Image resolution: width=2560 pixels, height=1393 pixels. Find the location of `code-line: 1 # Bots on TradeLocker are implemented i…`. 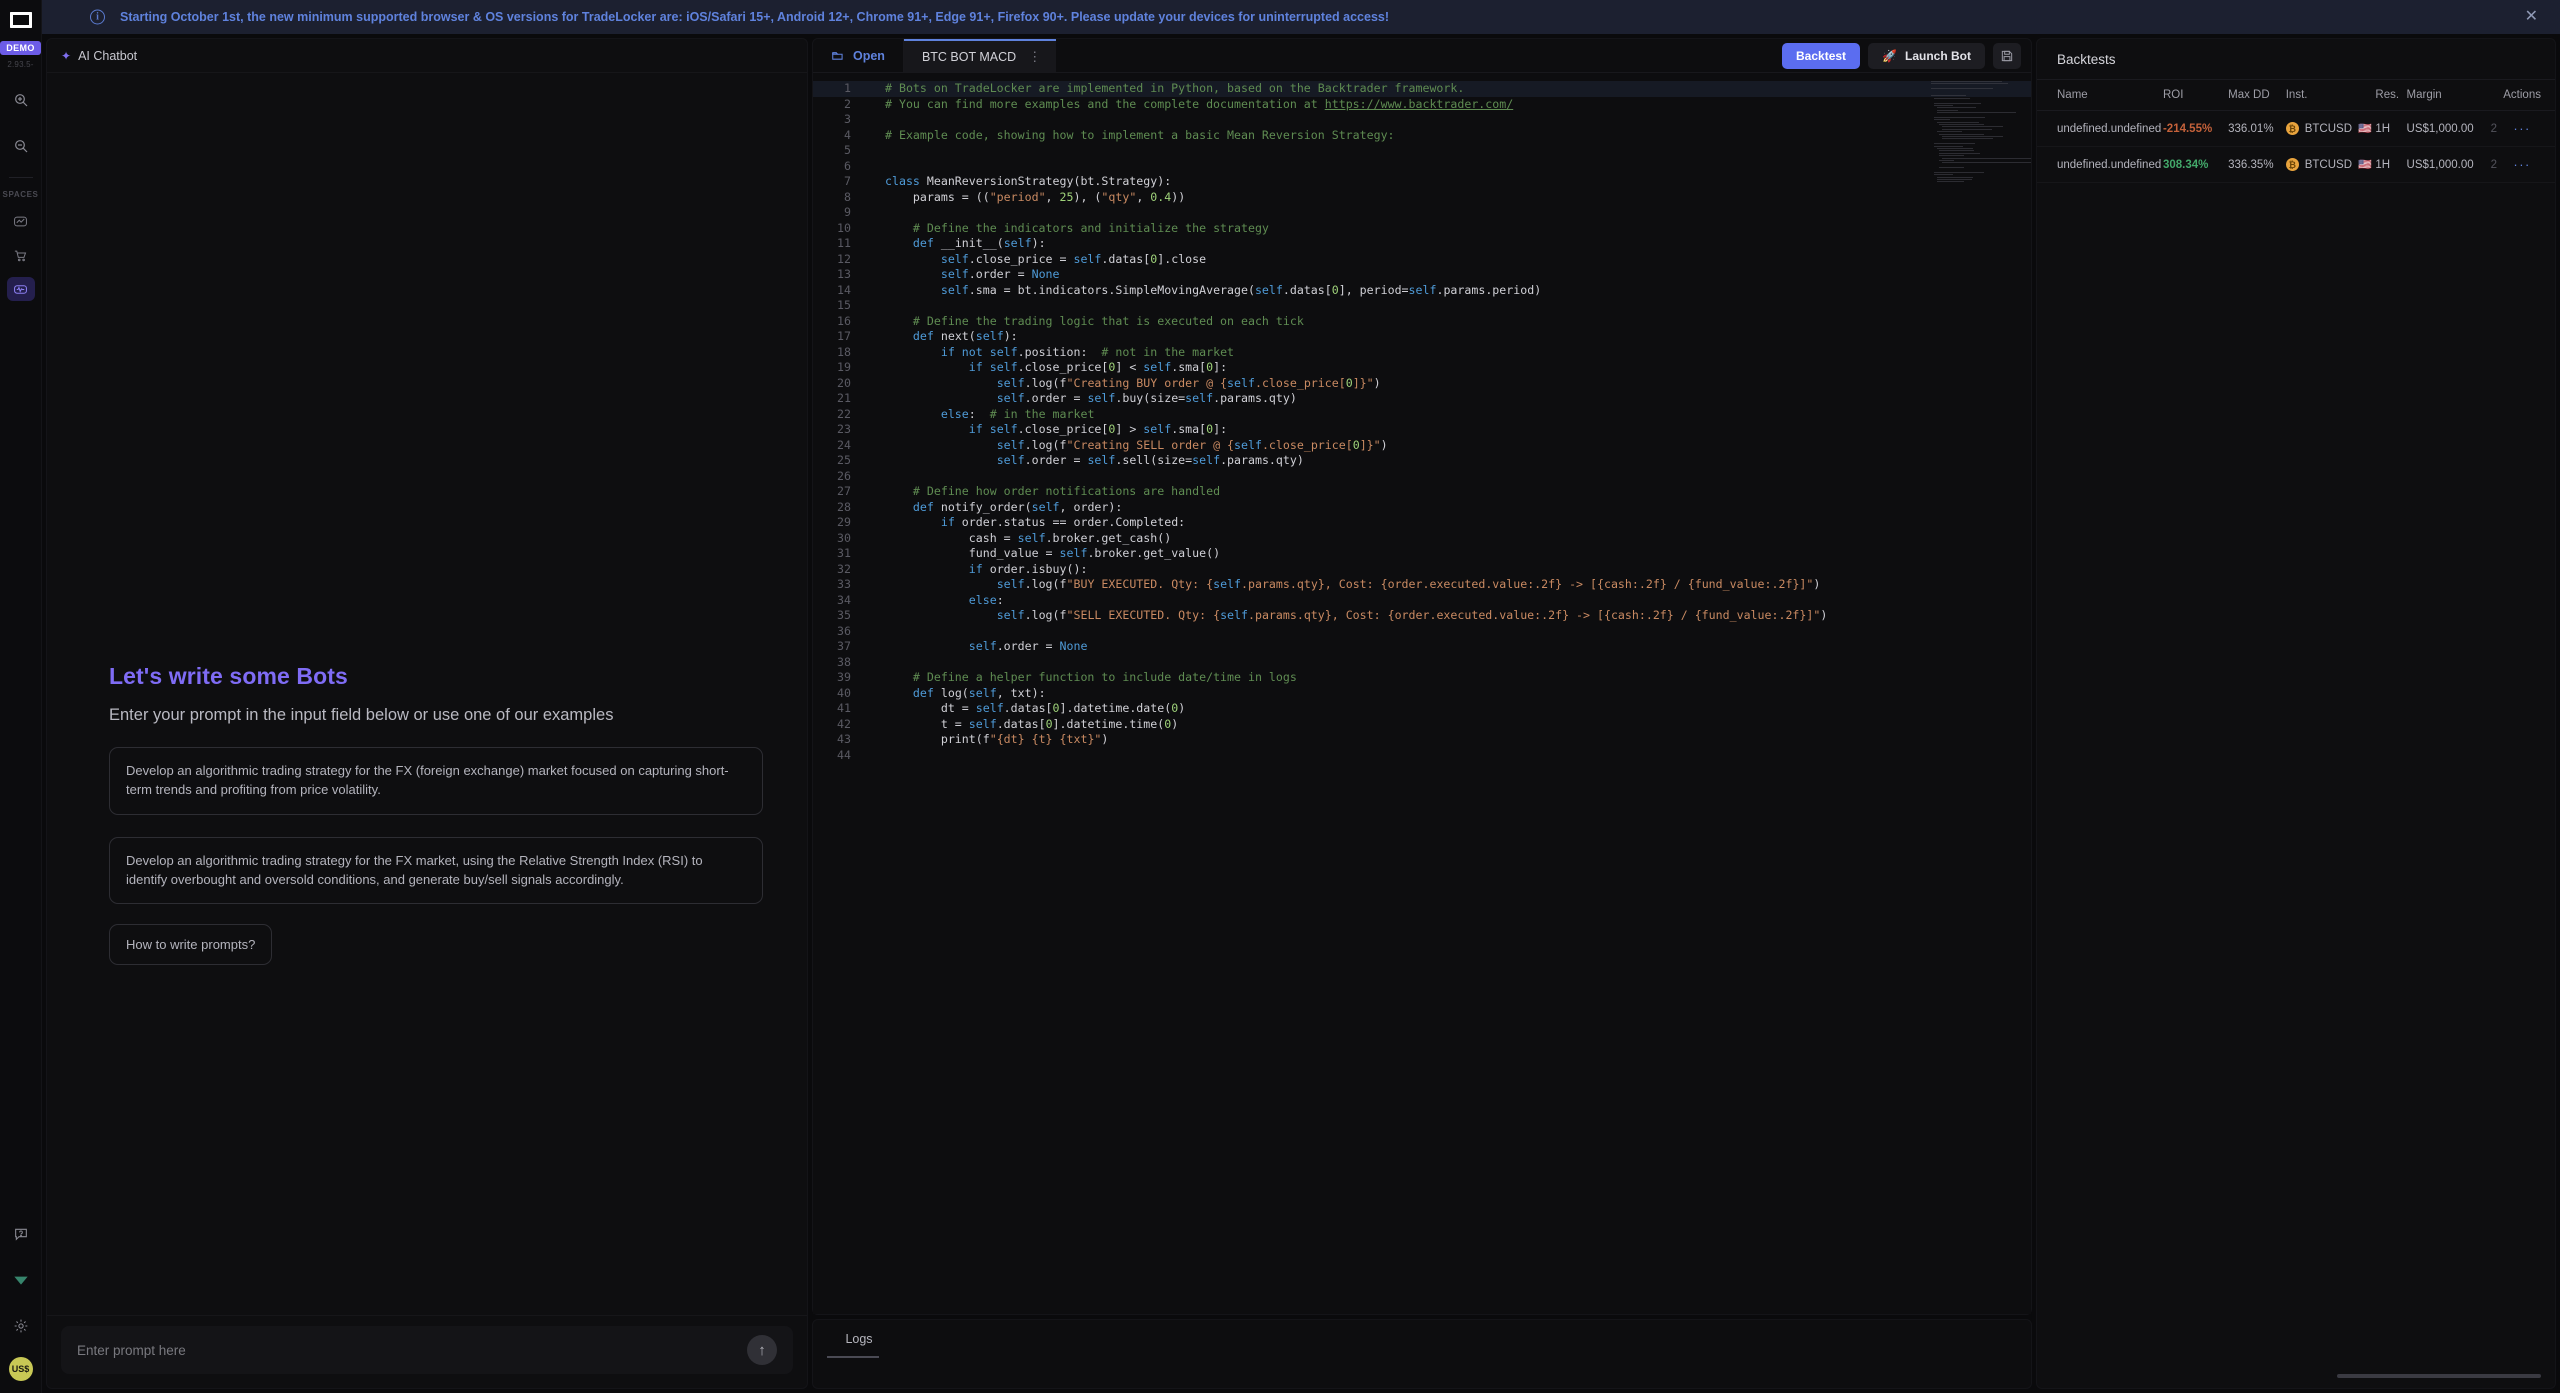

code-line: 1 # Bots on TradeLocker are implemented i… is located at coordinates (1422, 89).